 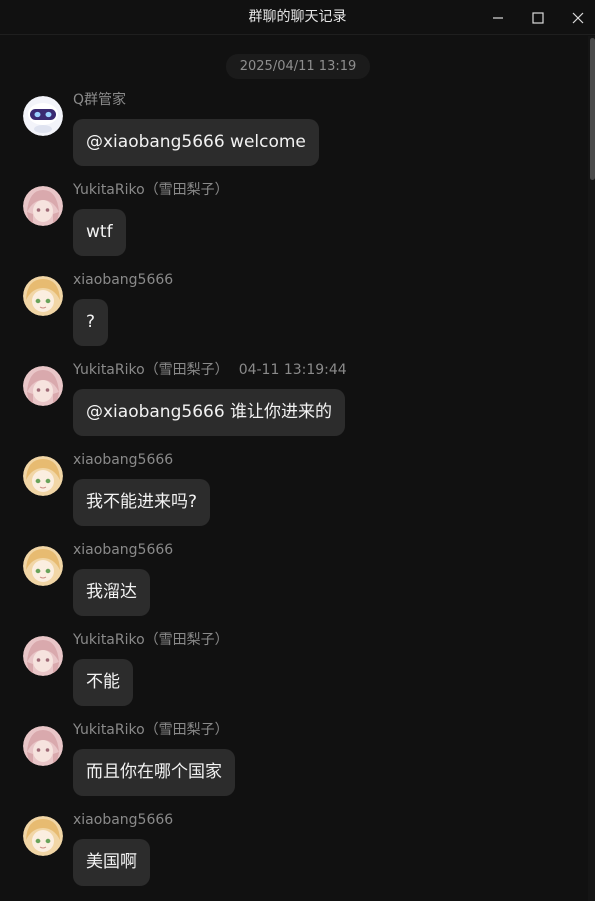 What do you see at coordinates (142, 502) in the screenshot?
I see `message-bubble: 我不能进来吗?` at bounding box center [142, 502].